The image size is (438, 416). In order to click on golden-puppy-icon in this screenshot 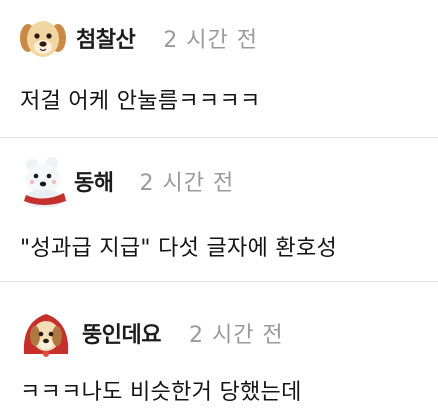, I will do `click(43, 38)`.